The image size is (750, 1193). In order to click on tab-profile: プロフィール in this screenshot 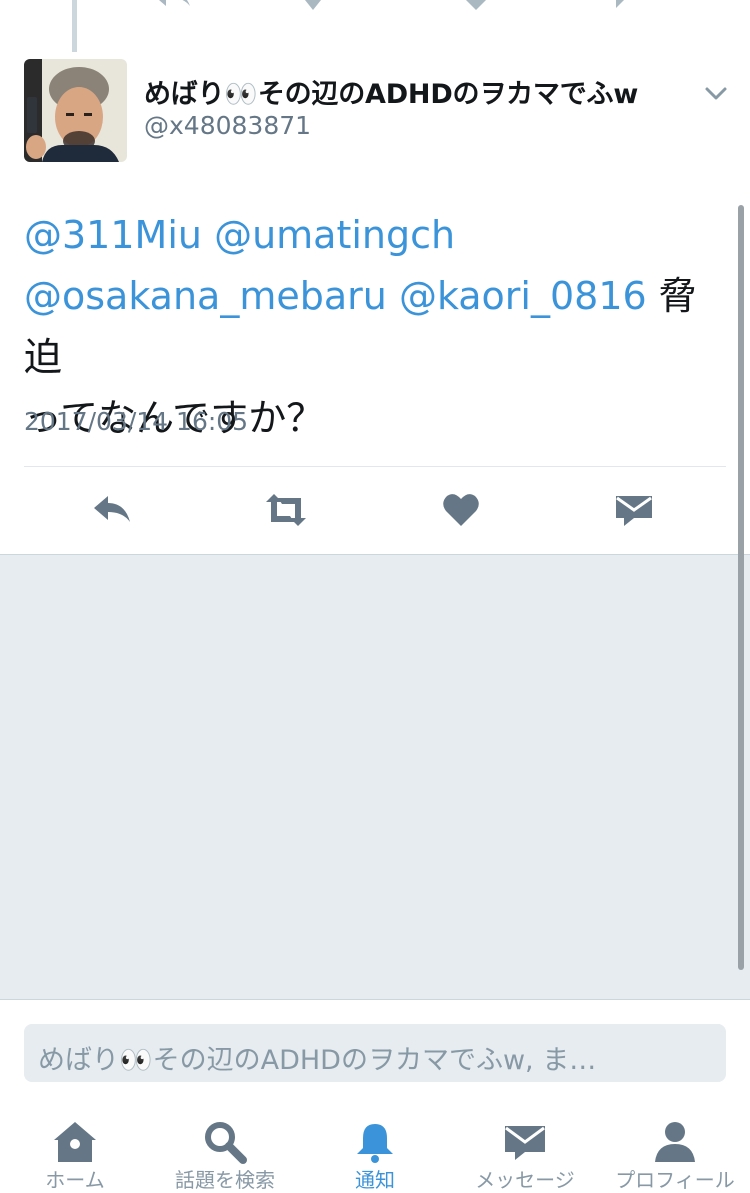, I will do `click(675, 1156)`.